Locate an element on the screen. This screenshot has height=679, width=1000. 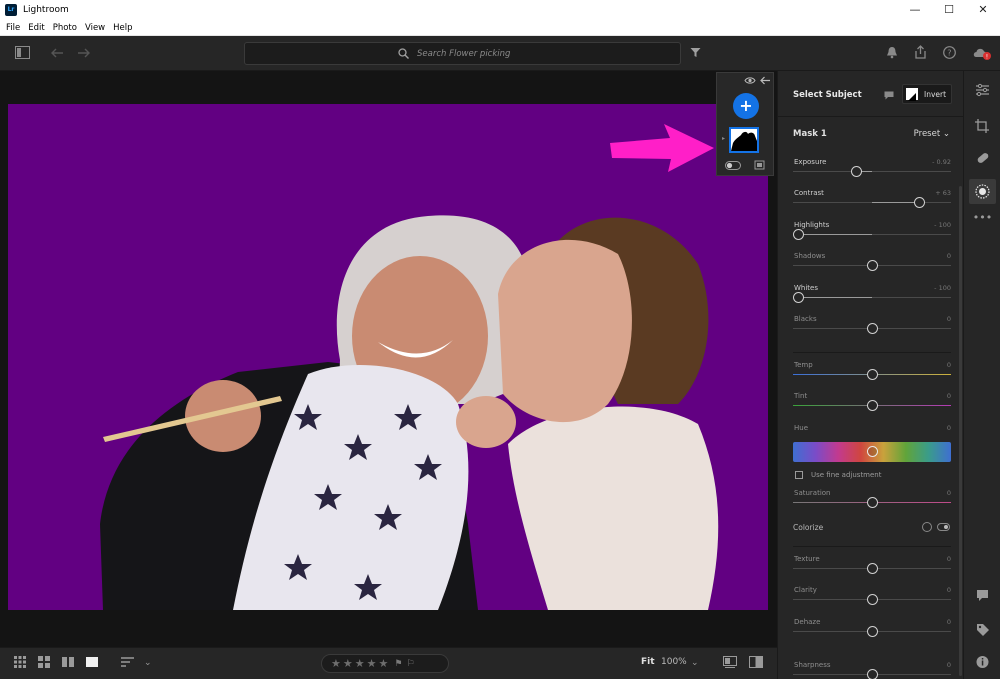
menu-help: Help is located at coordinates (122, 28).